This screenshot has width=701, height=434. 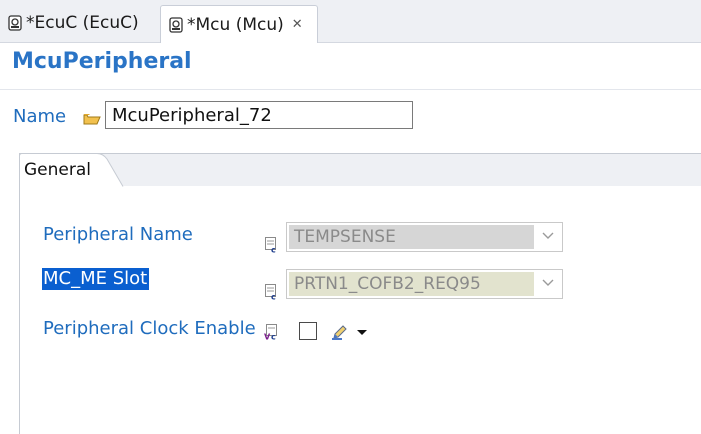 I want to click on peripheral-name-value: TEMPSENSE, so click(x=411, y=237).